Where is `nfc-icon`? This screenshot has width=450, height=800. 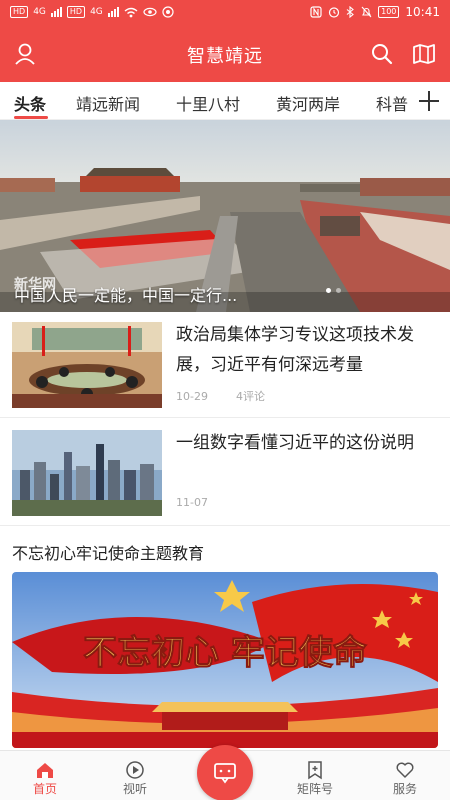
nfc-icon is located at coordinates (316, 12).